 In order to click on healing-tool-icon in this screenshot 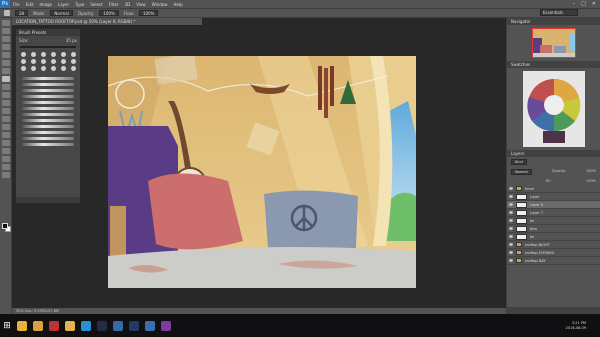, I will do `click(5, 71)`.